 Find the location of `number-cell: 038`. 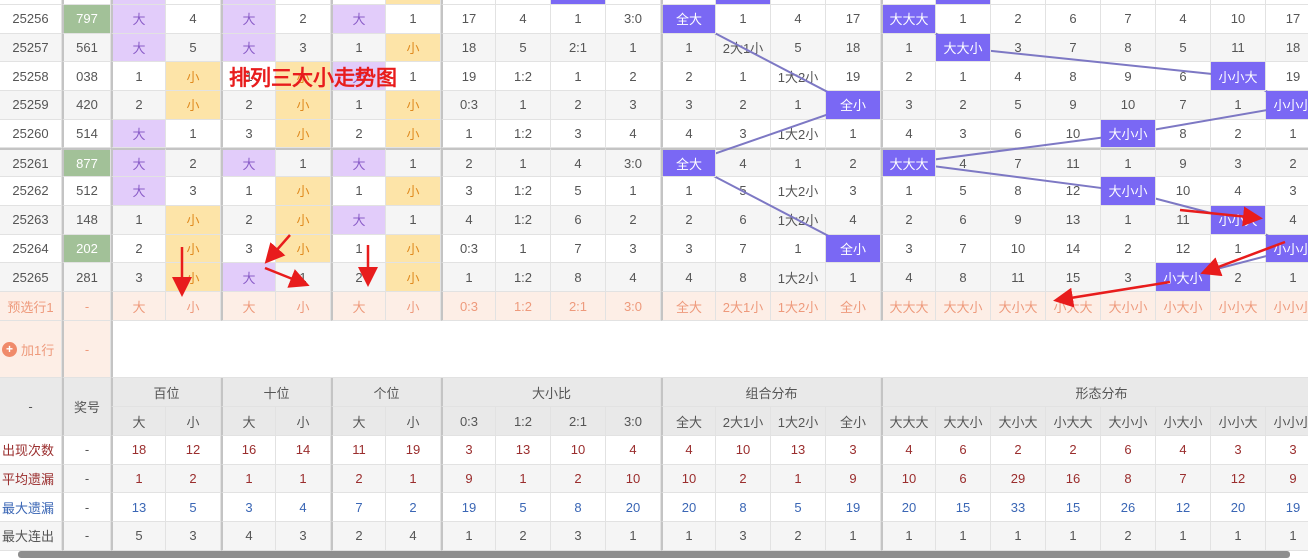

number-cell: 038 is located at coordinates (86, 77).